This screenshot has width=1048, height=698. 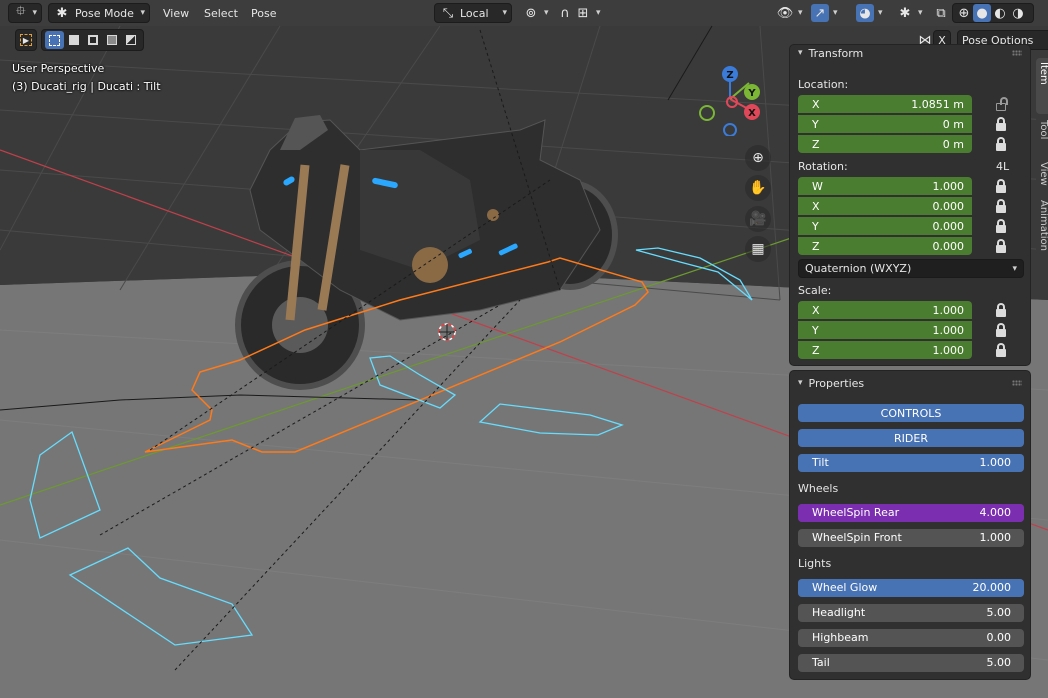 What do you see at coordinates (911, 588) in the screenshot?
I see `wheel-glow-slider: Wheel Glow 20.000` at bounding box center [911, 588].